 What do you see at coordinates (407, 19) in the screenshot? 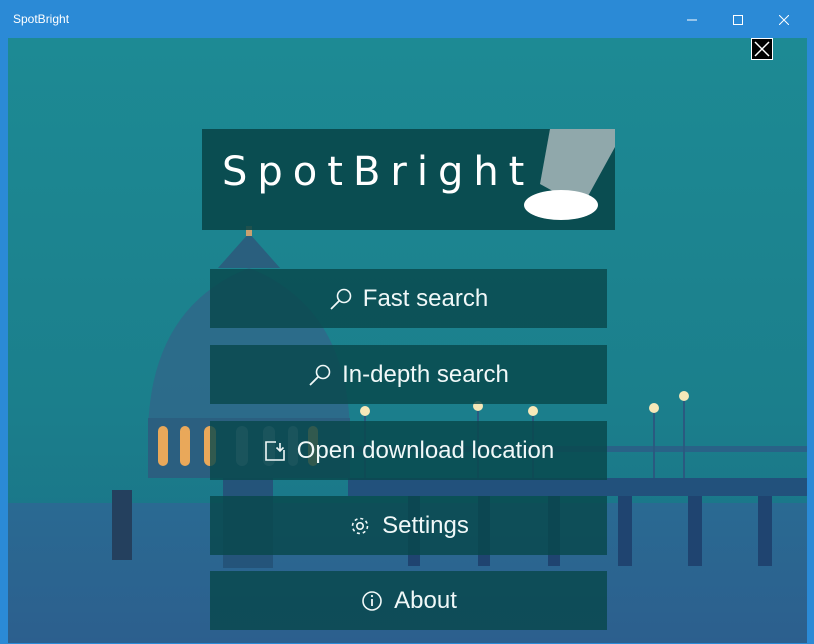
I see `title-bar: SpotBright` at bounding box center [407, 19].